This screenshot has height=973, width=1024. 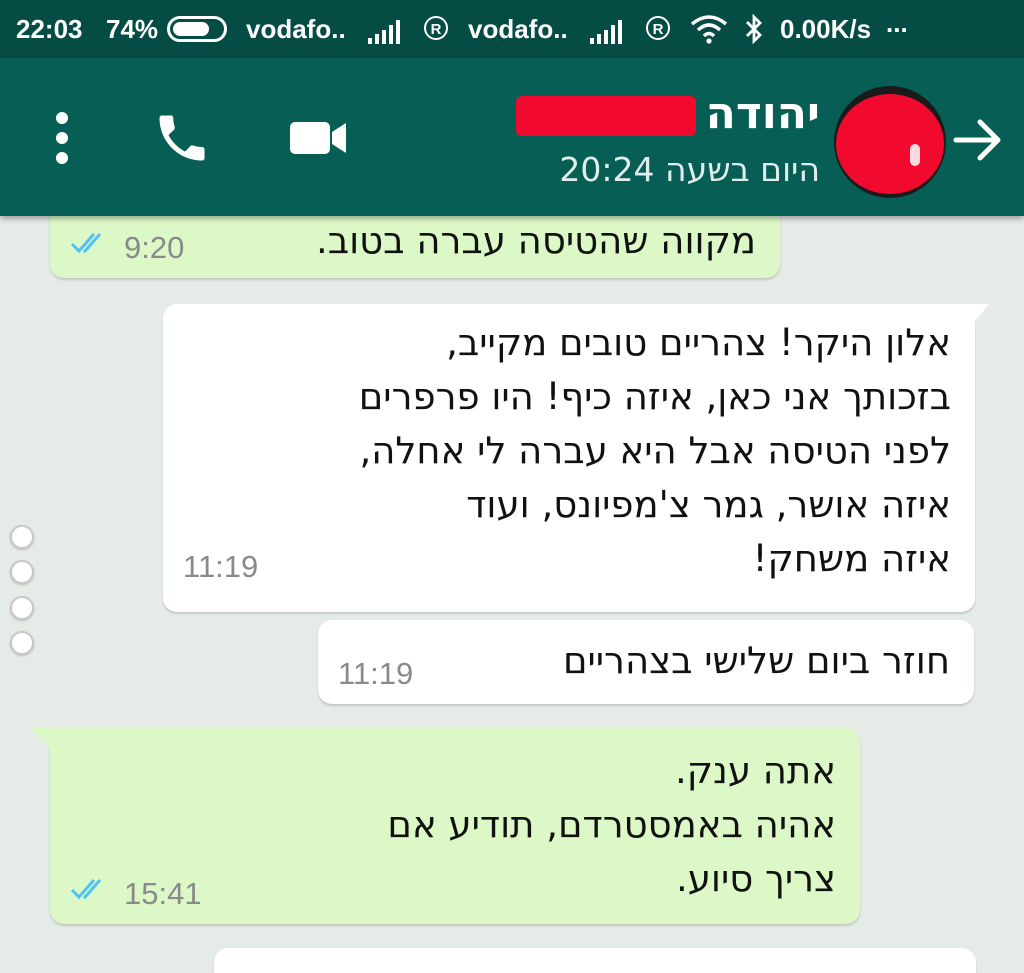 What do you see at coordinates (756, 660) in the screenshot?
I see `message-text: חוזר ביום שלישי בצהריים` at bounding box center [756, 660].